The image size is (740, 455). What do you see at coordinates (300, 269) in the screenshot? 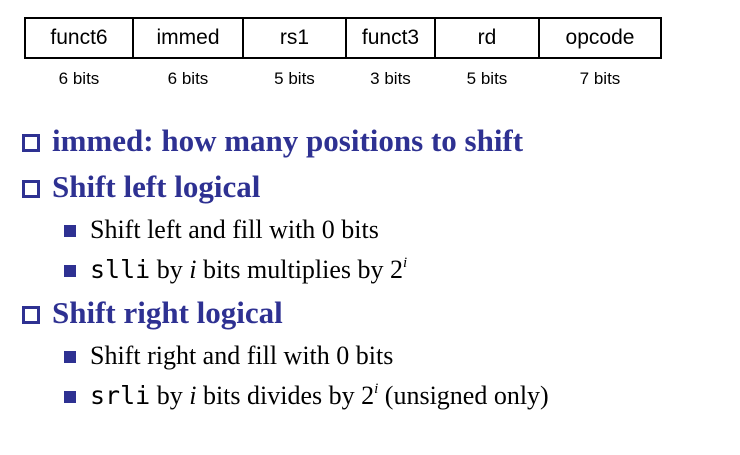
I see `slli-text-multiplies: bits multiplies by 2` at bounding box center [300, 269].